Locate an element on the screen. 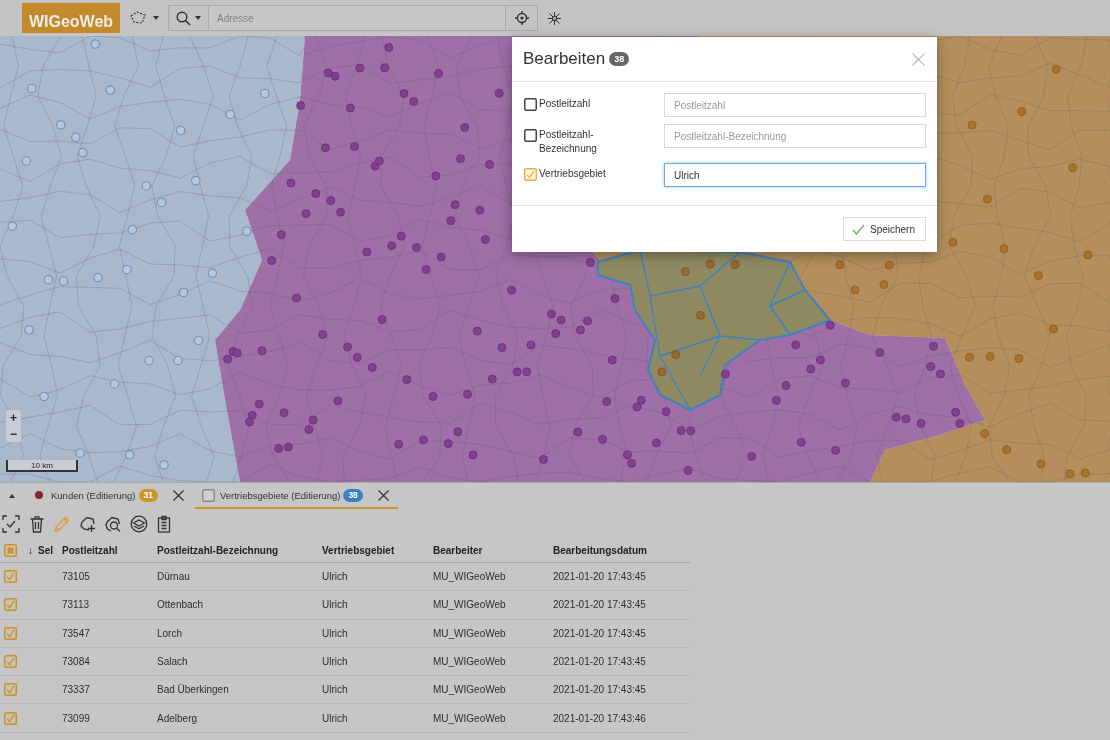  input-field: Postleitzahl is located at coordinates (795, 105).